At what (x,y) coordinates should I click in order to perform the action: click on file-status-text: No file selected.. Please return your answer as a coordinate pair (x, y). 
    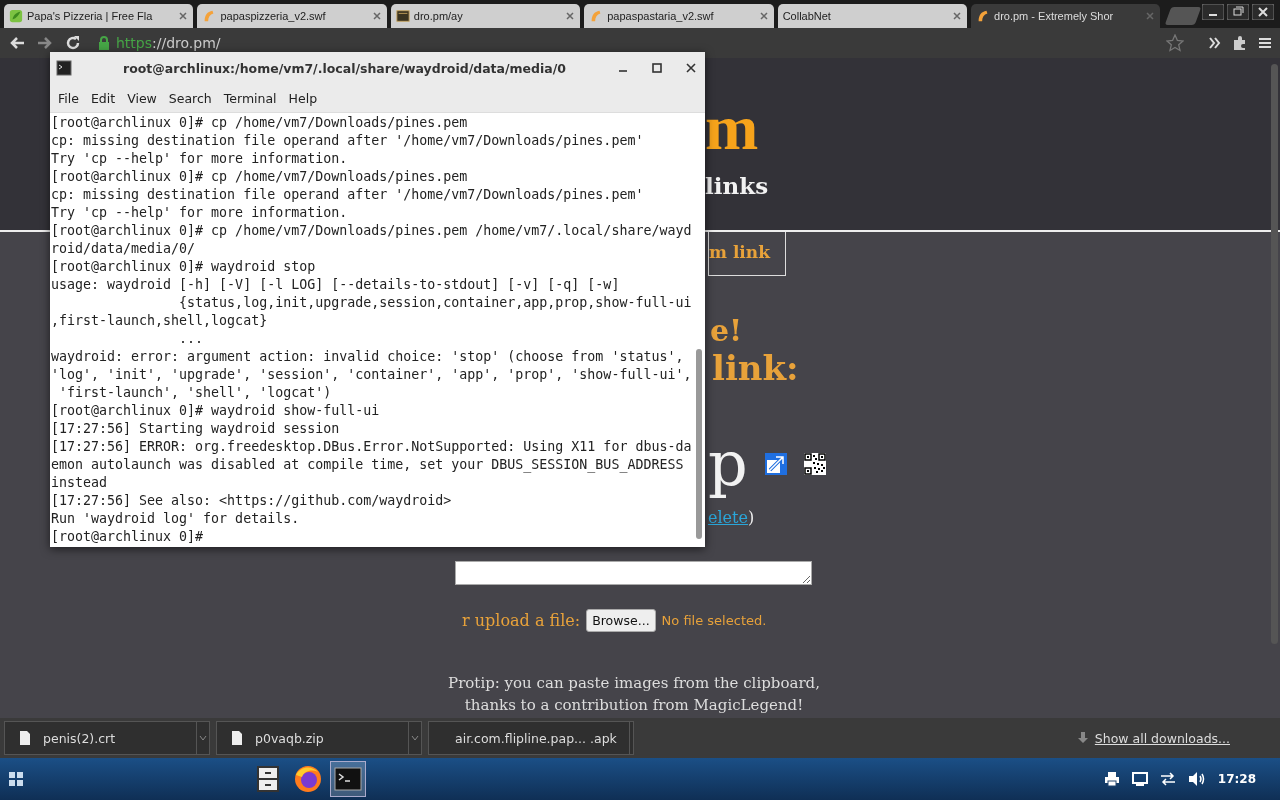
    Looking at the image, I should click on (714, 620).